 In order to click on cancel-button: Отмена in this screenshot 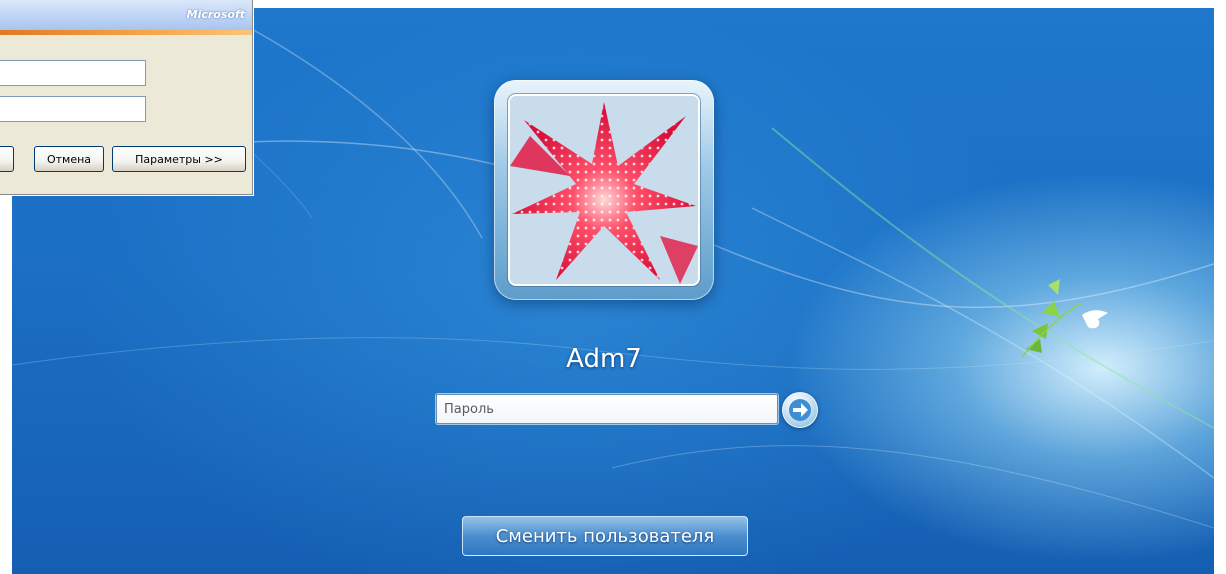, I will do `click(69, 159)`.